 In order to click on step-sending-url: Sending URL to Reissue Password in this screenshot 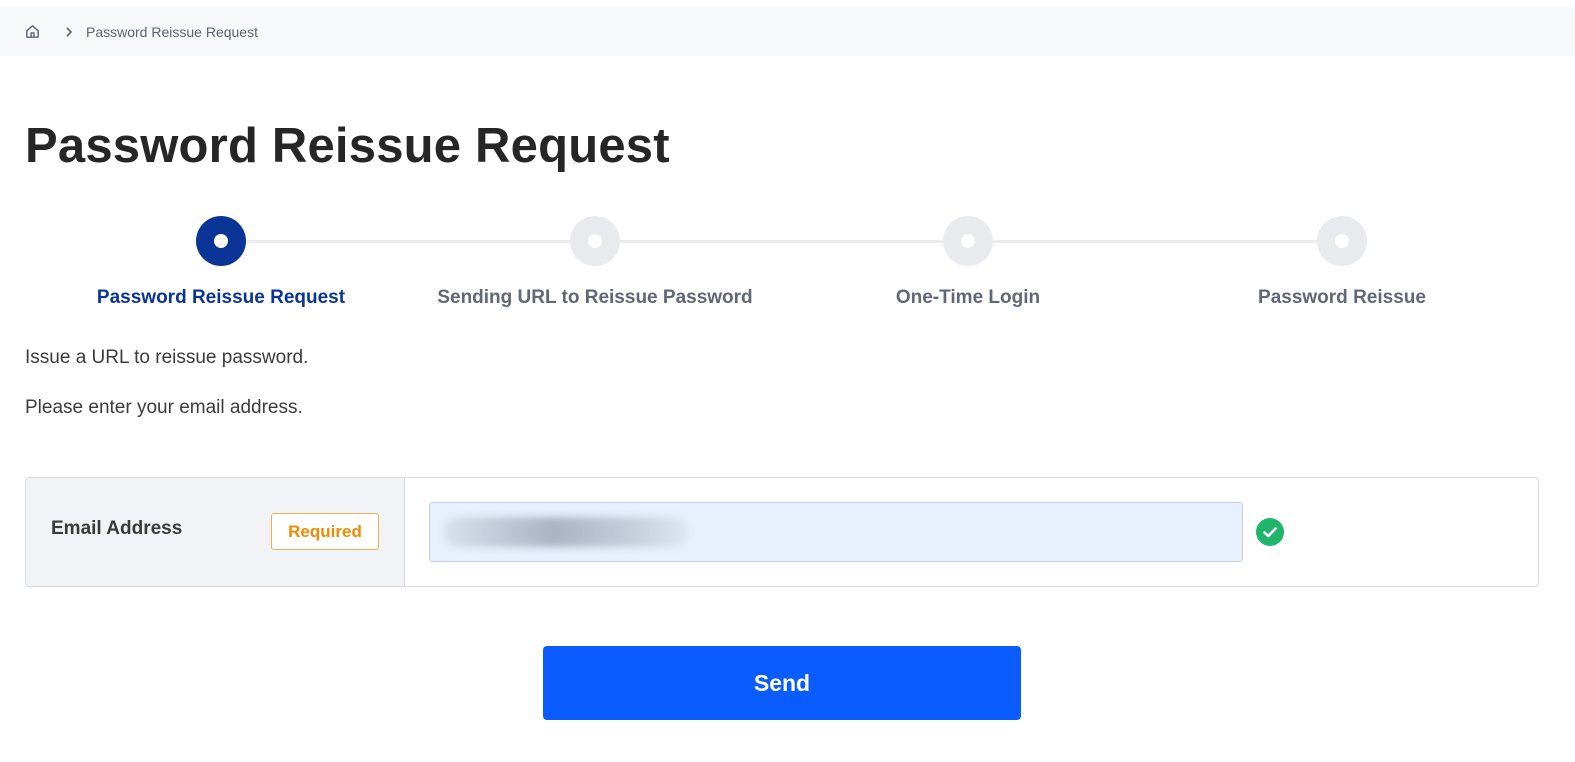, I will do `click(595, 262)`.